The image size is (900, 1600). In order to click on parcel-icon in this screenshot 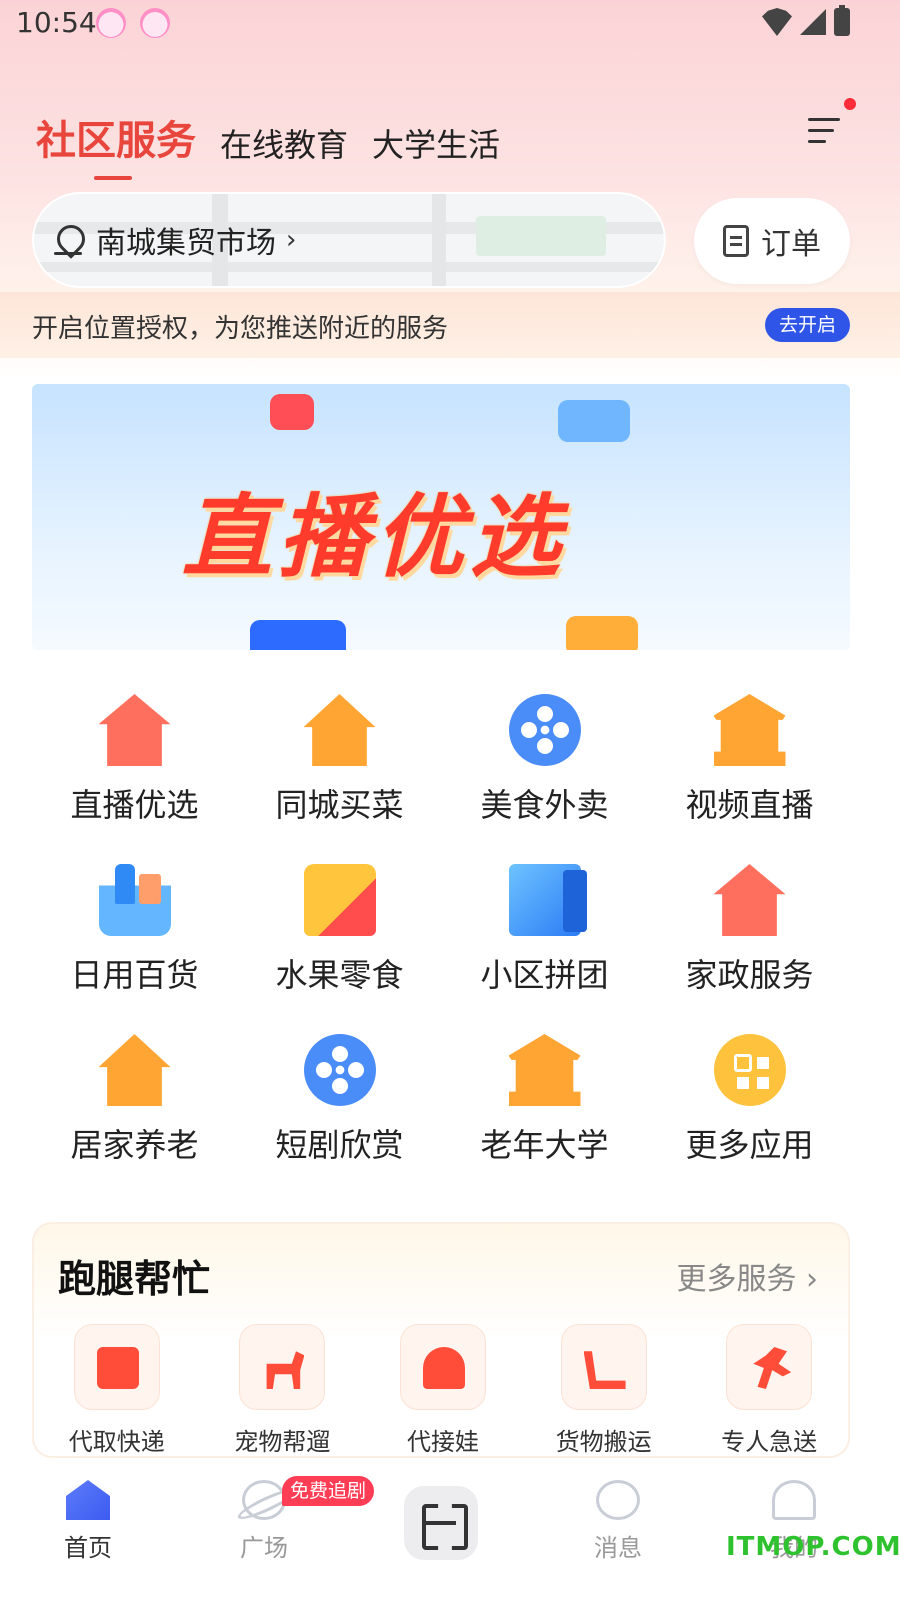, I will do `click(116, 1367)`.